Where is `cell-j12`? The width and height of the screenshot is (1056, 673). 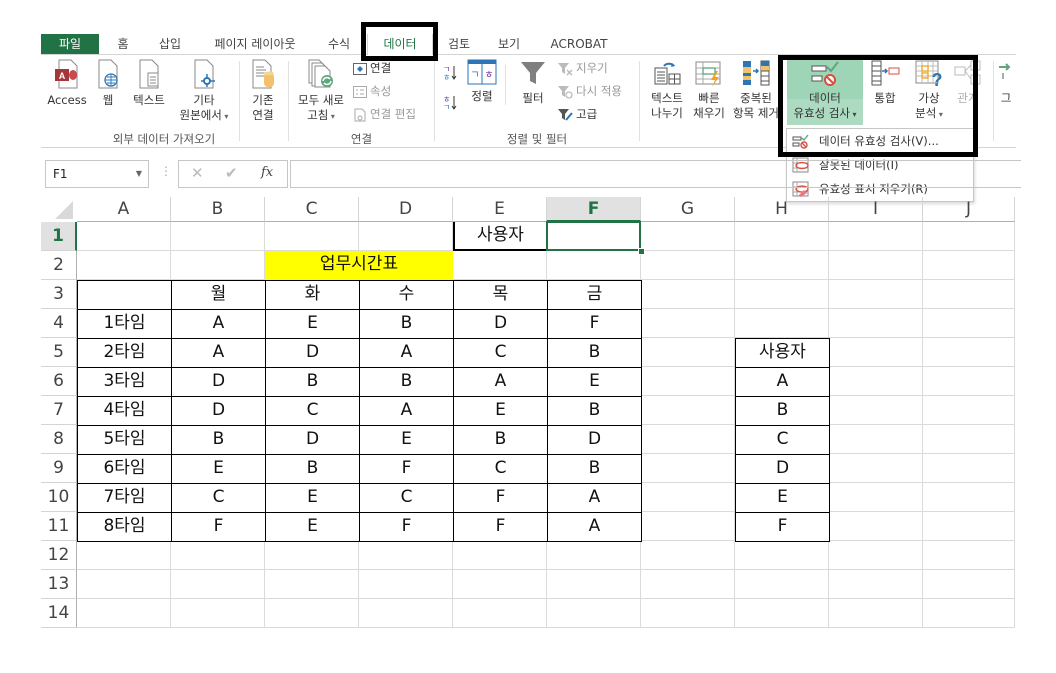
cell-j12 is located at coordinates (969, 555).